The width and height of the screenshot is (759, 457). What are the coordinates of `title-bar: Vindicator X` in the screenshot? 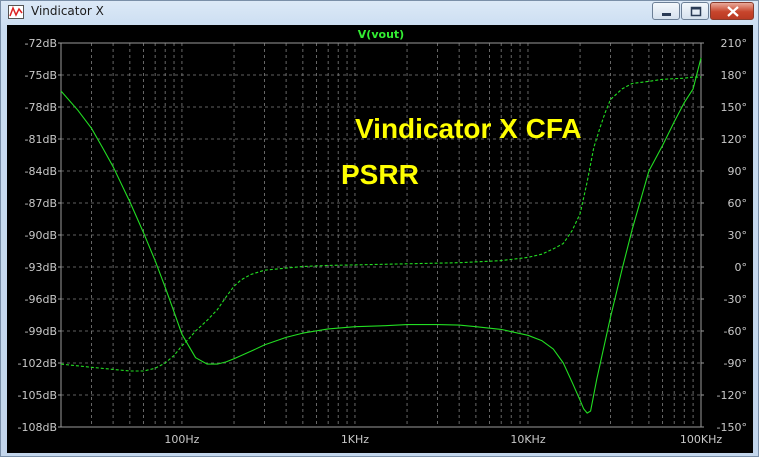 It's located at (379, 12).